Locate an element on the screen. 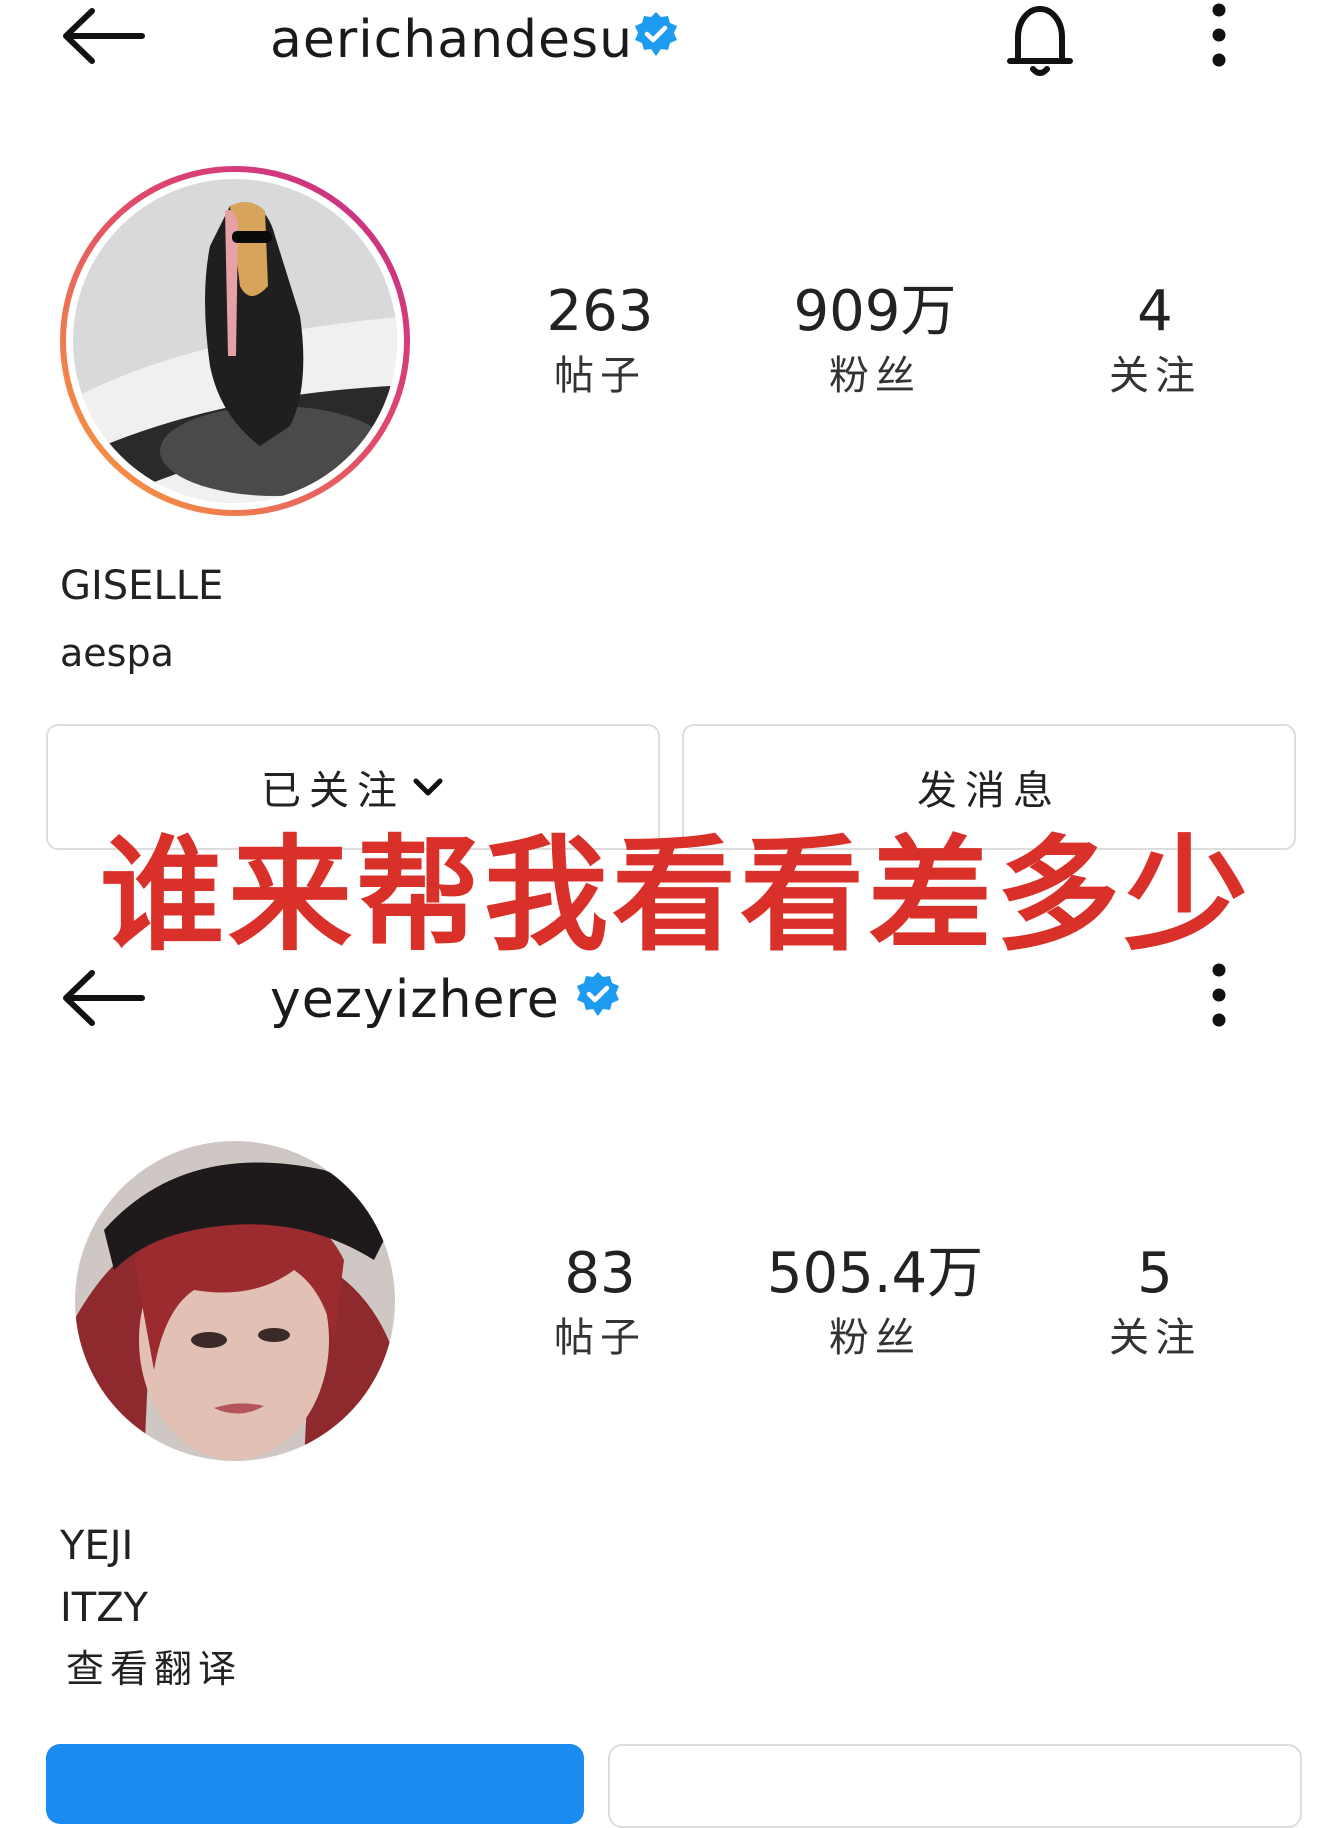 The height and width of the screenshot is (1828, 1338). stat-followers: 505.4万 粉丝 is located at coordinates (875, 1301).